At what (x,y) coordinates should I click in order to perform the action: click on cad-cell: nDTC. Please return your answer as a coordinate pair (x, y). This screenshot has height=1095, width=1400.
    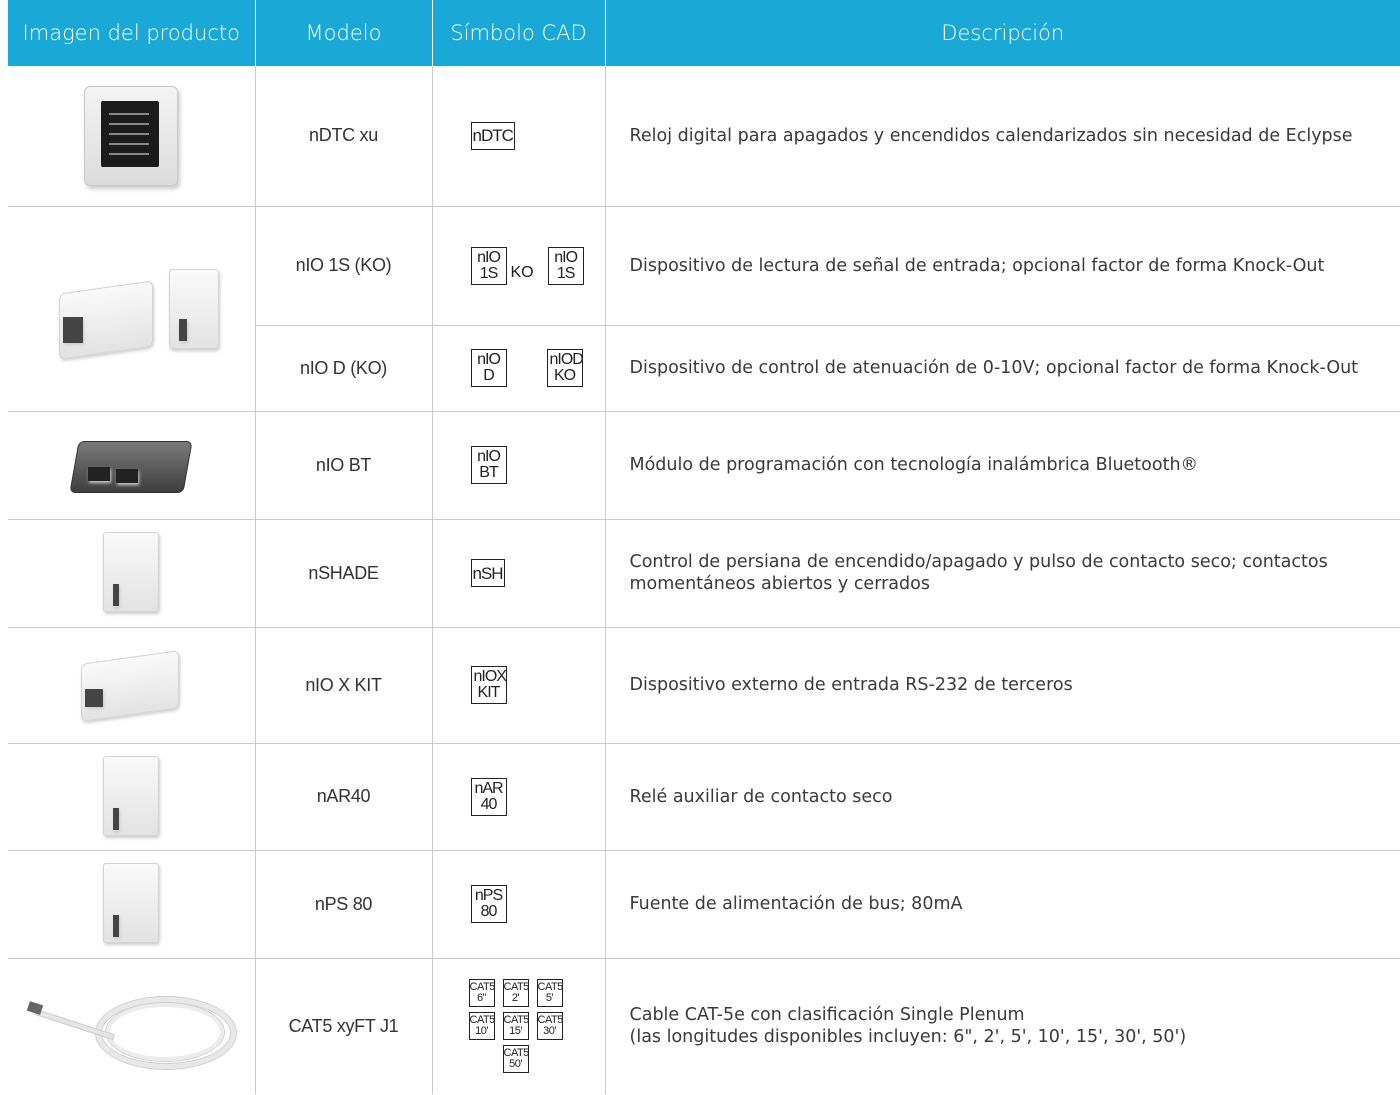
    Looking at the image, I should click on (519, 136).